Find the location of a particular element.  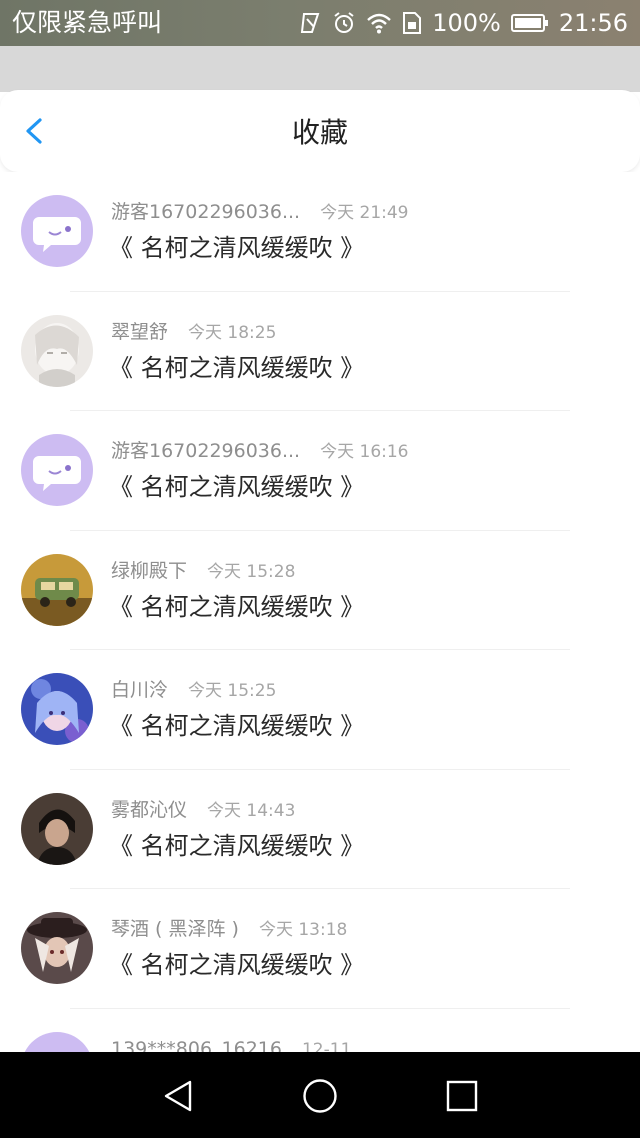

circle-home-icon is located at coordinates (320, 1098).